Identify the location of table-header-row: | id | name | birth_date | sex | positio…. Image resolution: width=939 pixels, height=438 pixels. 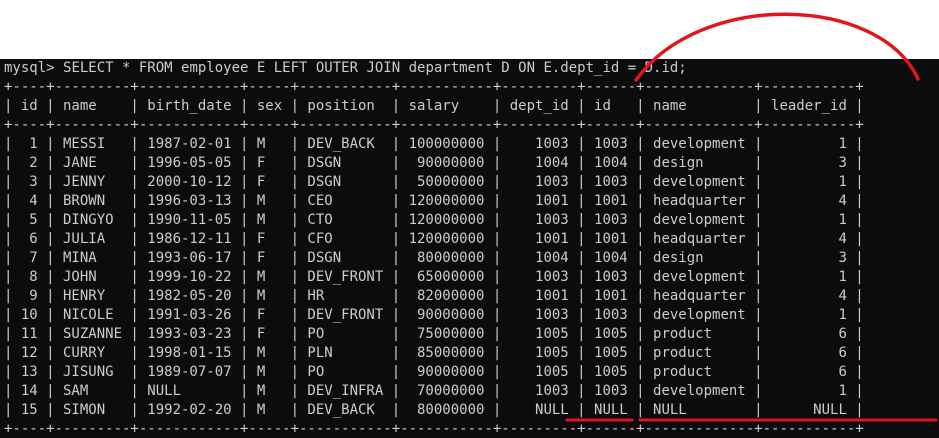
(434, 106).